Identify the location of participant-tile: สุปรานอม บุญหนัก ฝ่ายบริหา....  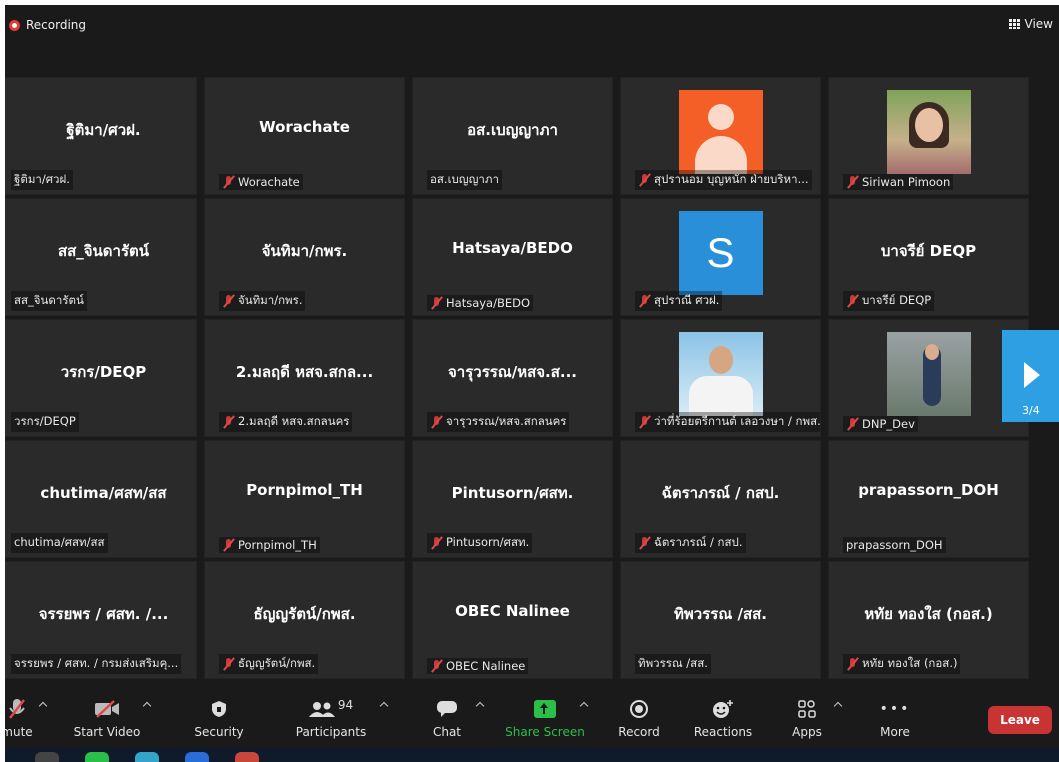
(720, 136).